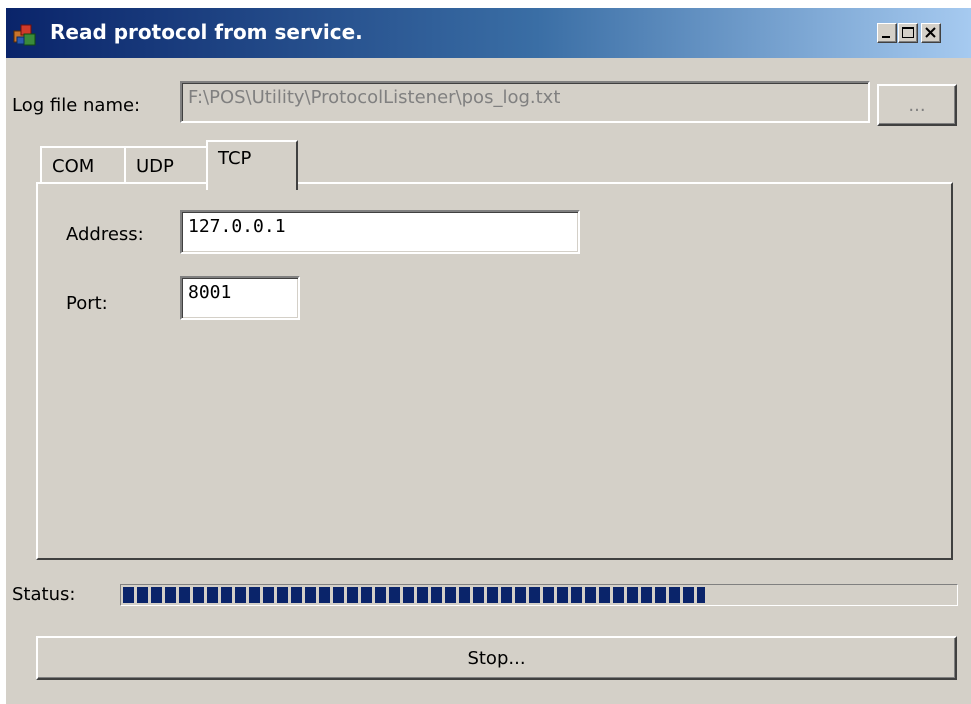  What do you see at coordinates (44, 594) in the screenshot?
I see `status-label: Status:` at bounding box center [44, 594].